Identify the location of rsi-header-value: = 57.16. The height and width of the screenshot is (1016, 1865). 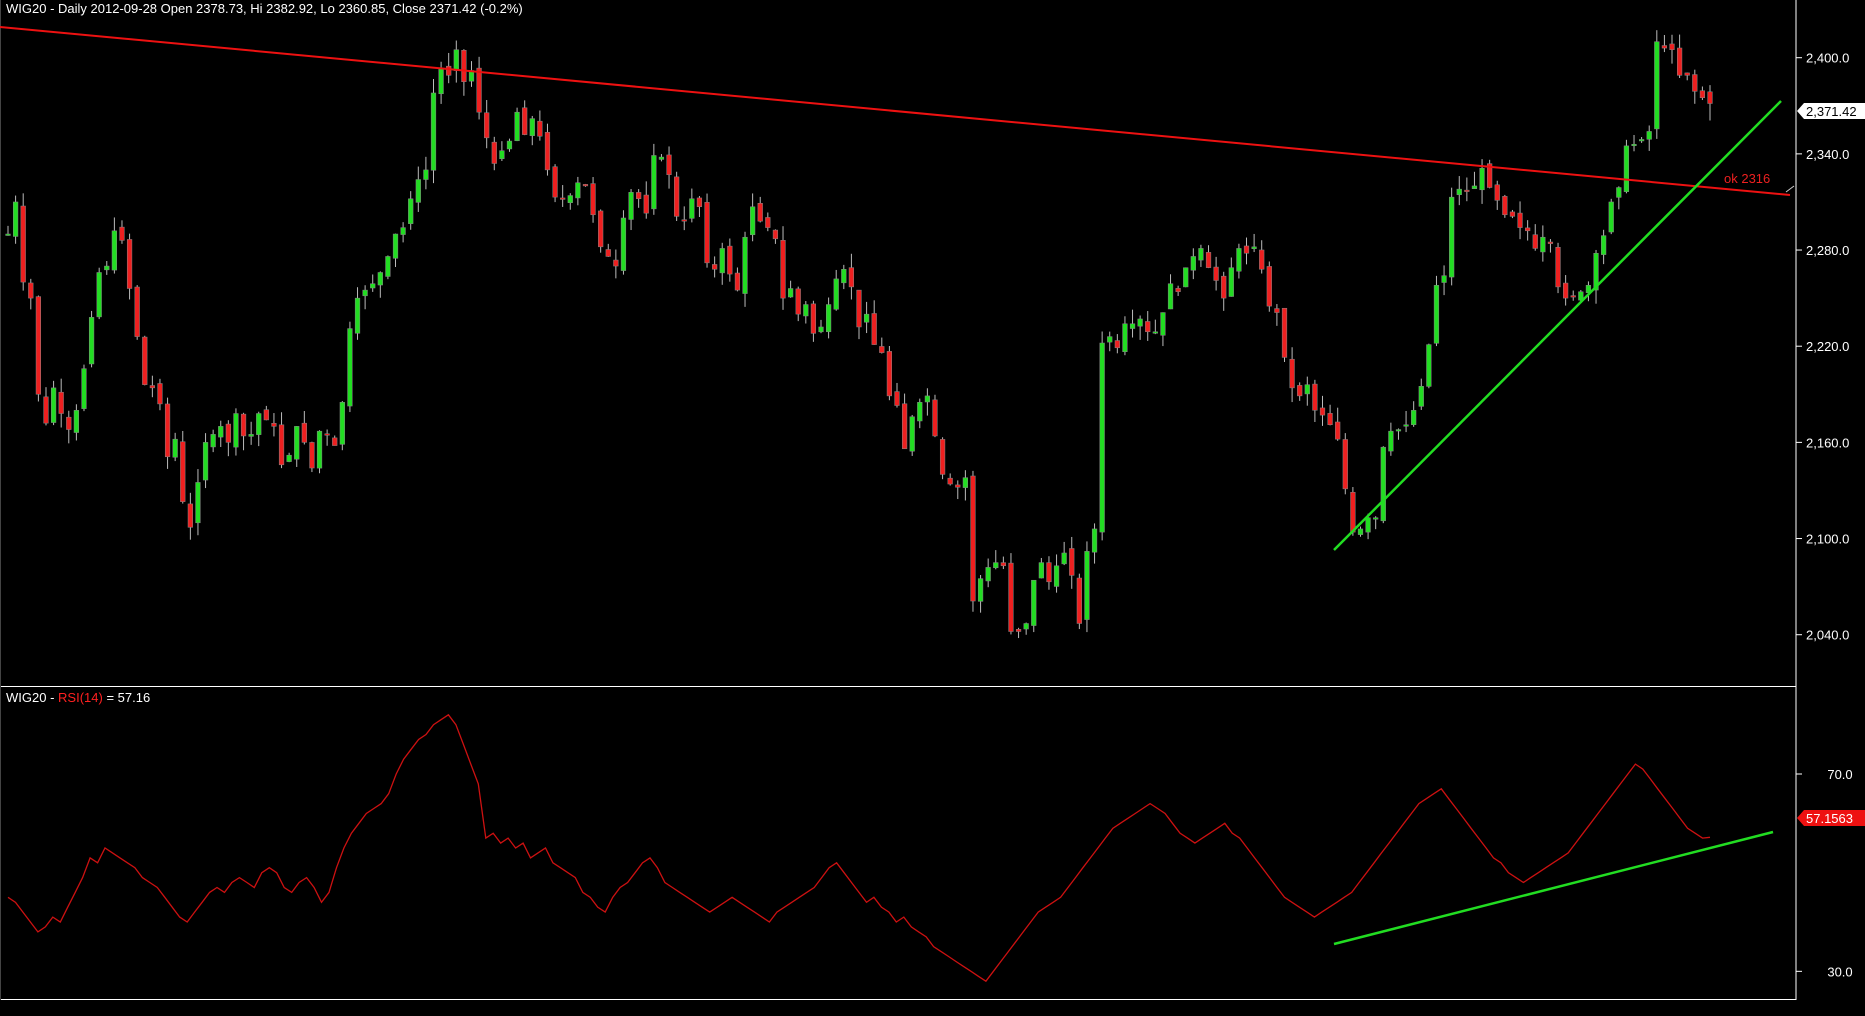
(126, 697).